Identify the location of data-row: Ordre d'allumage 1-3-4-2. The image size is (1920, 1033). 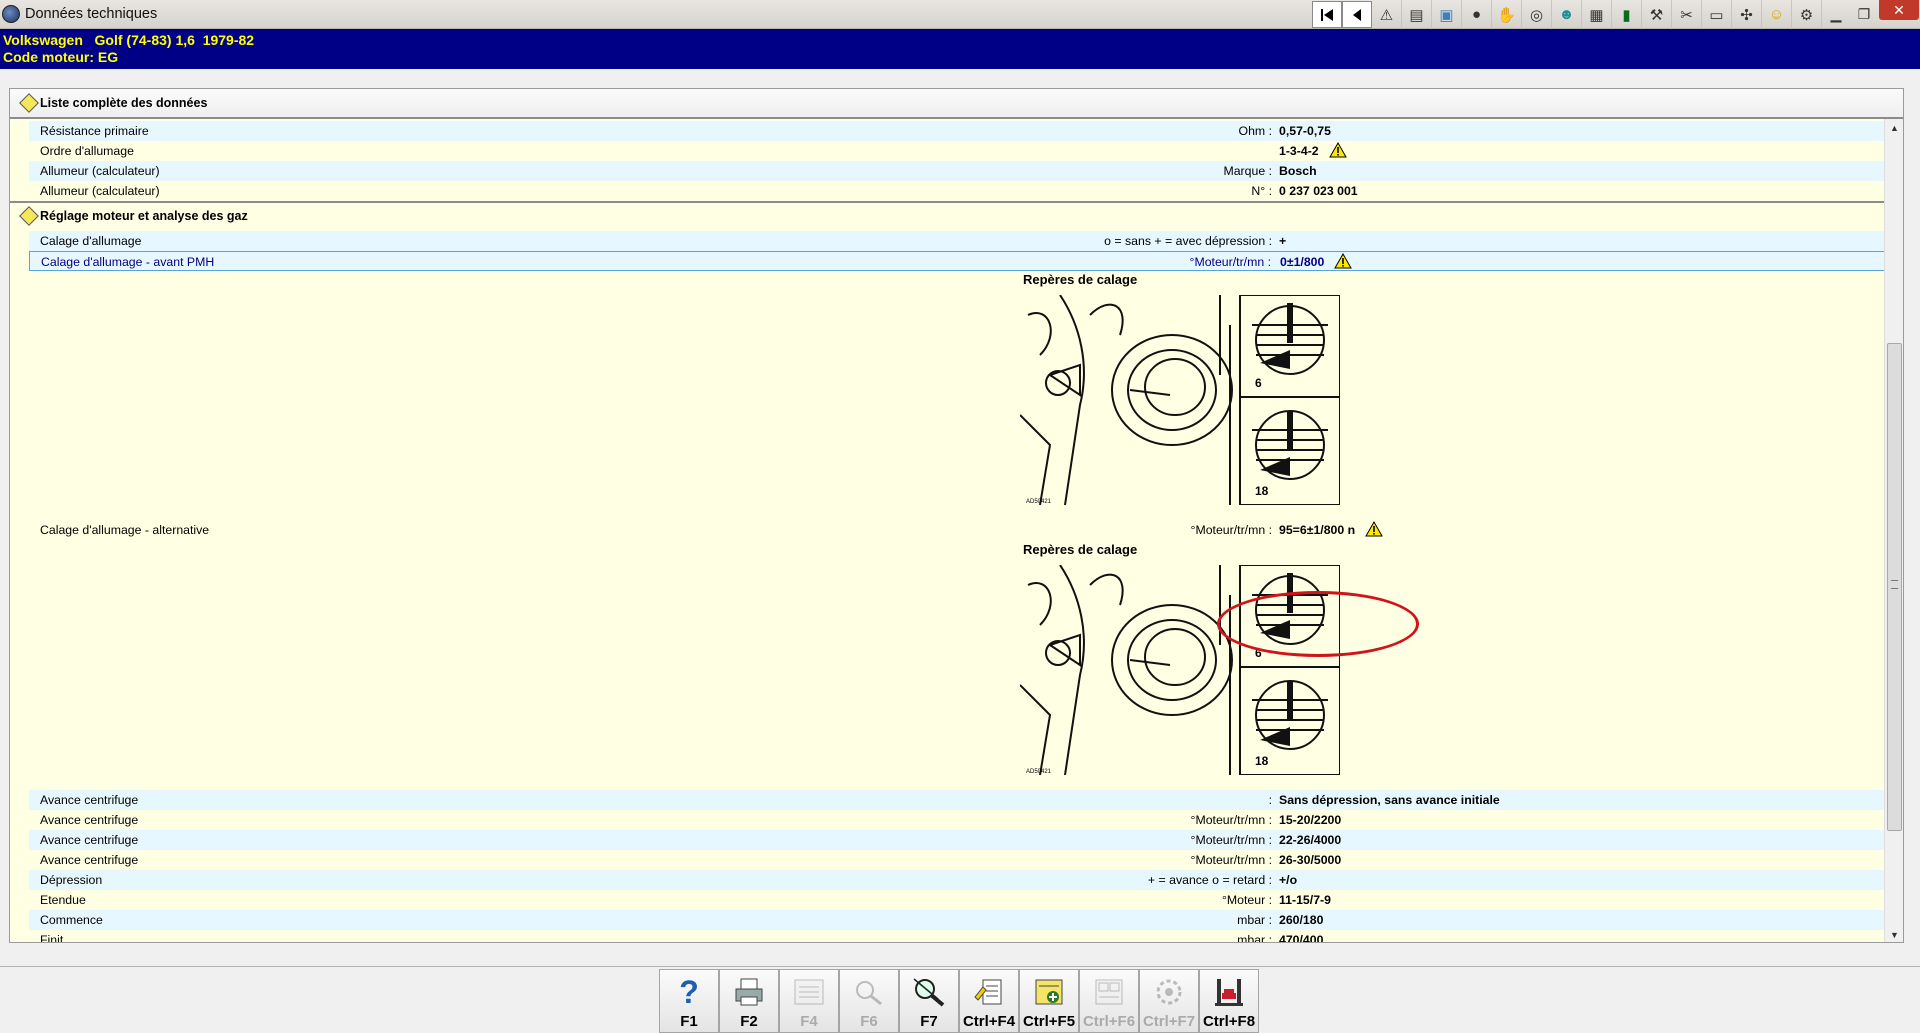
(961, 151).